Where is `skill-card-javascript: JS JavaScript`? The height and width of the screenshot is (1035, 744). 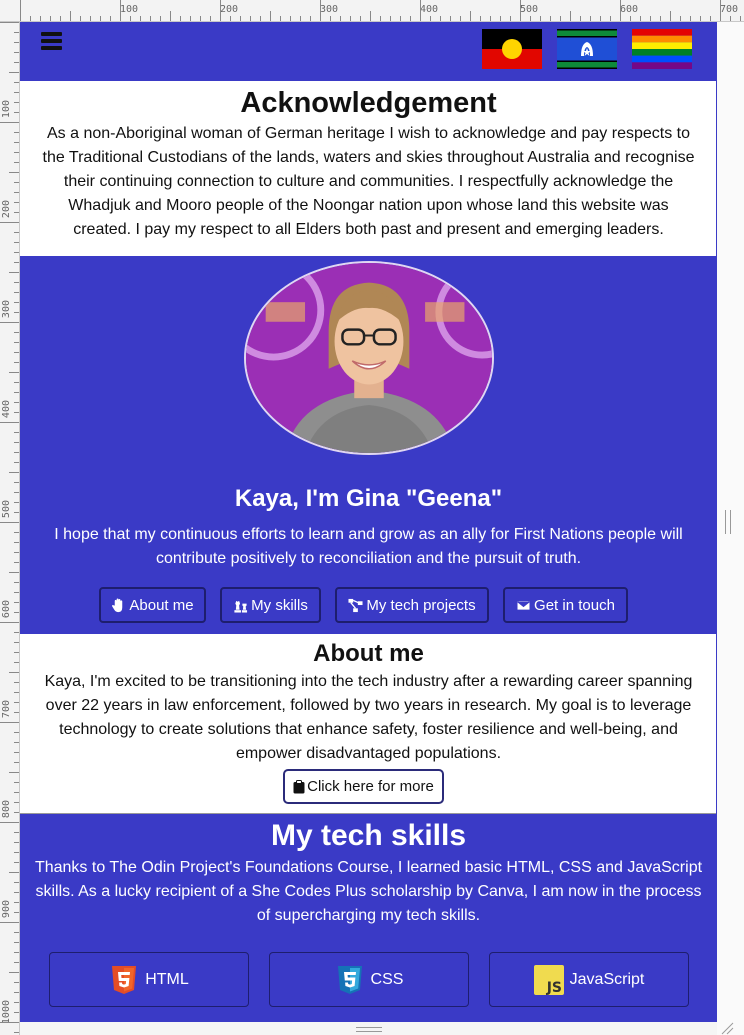 skill-card-javascript: JS JavaScript is located at coordinates (589, 979).